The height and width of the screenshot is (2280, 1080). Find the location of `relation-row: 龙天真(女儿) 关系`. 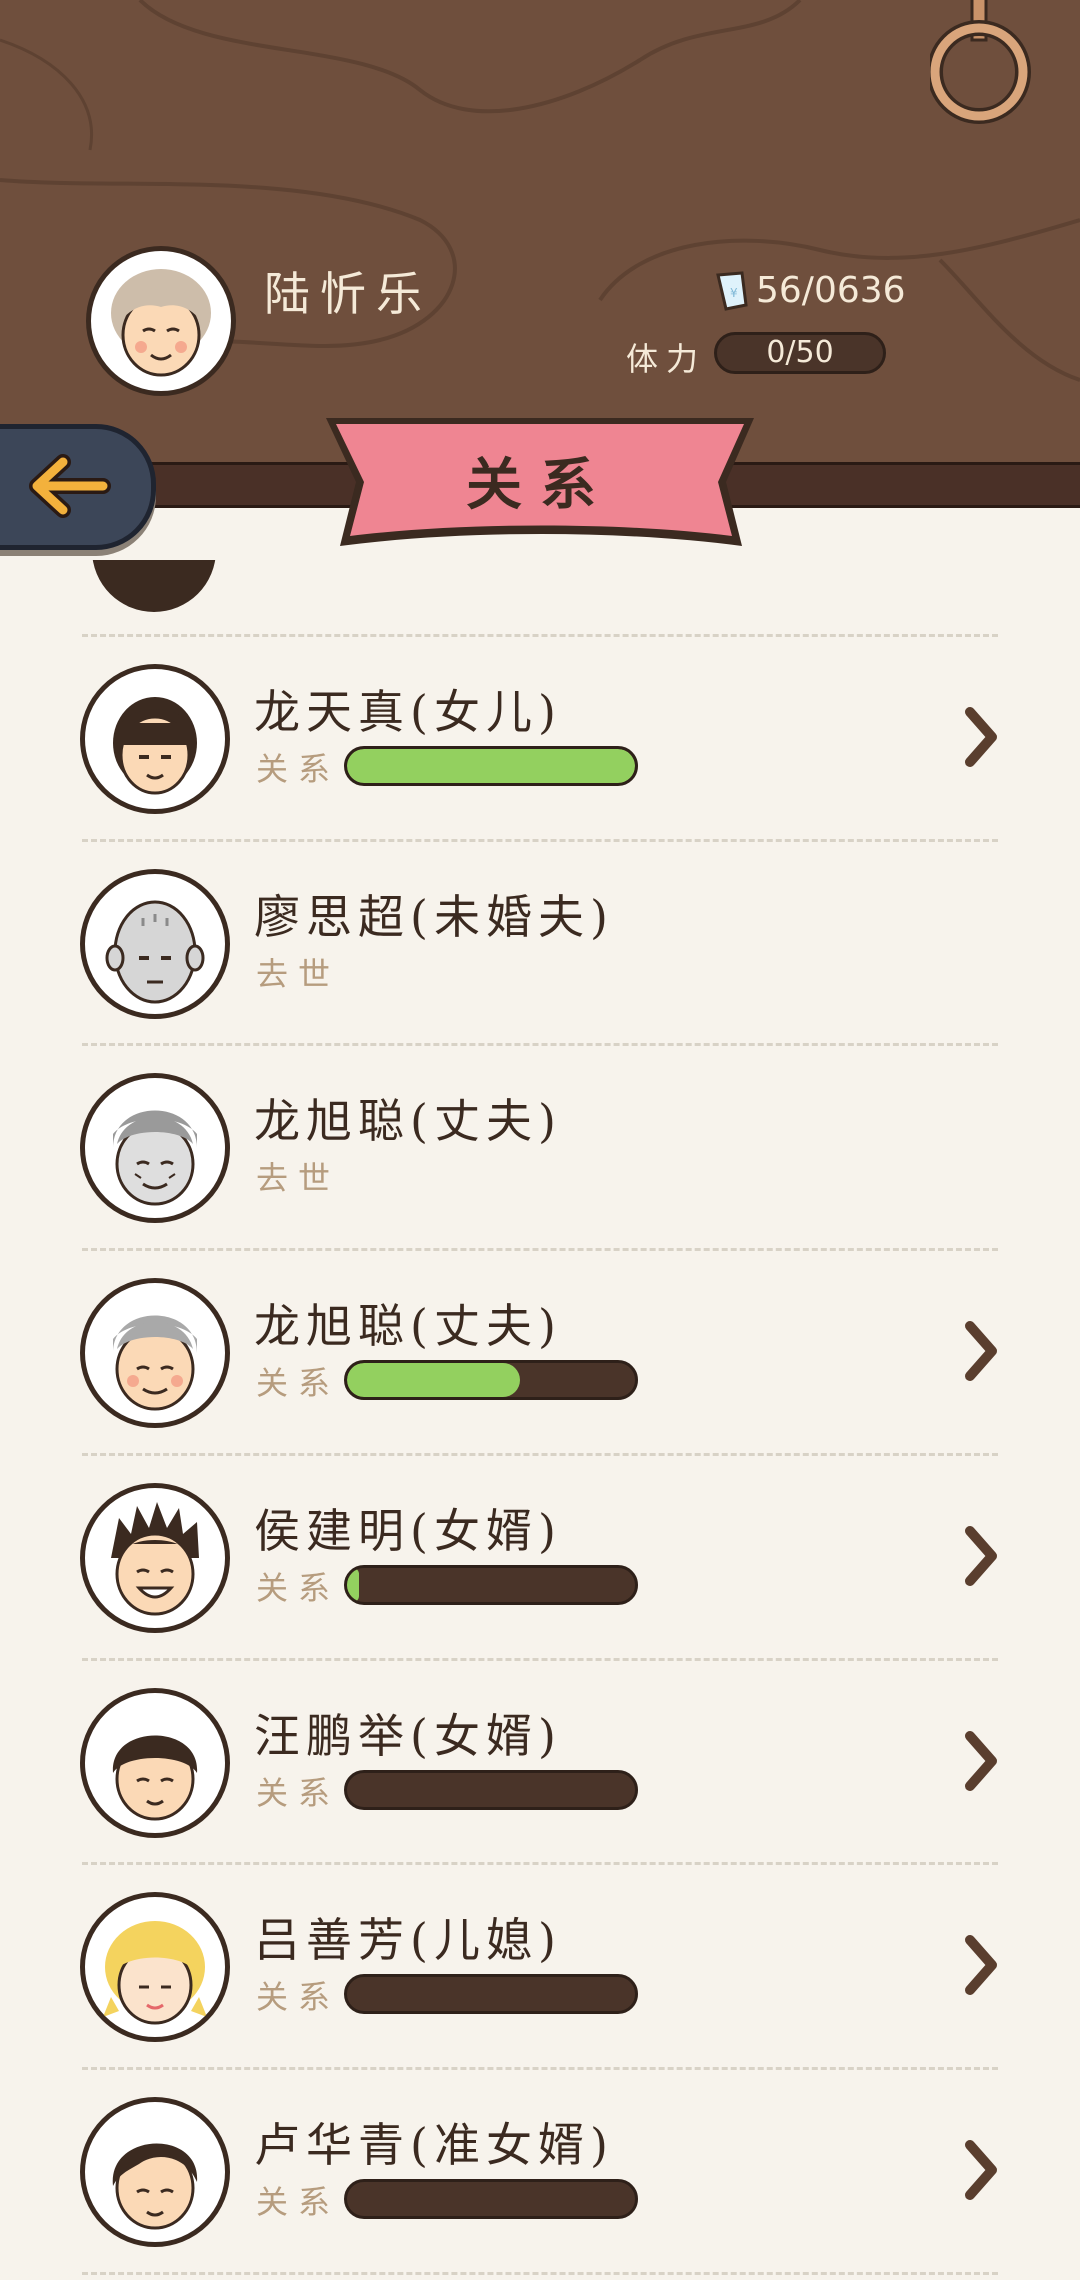

relation-row: 龙天真(女儿) 关系 is located at coordinates (540, 738).